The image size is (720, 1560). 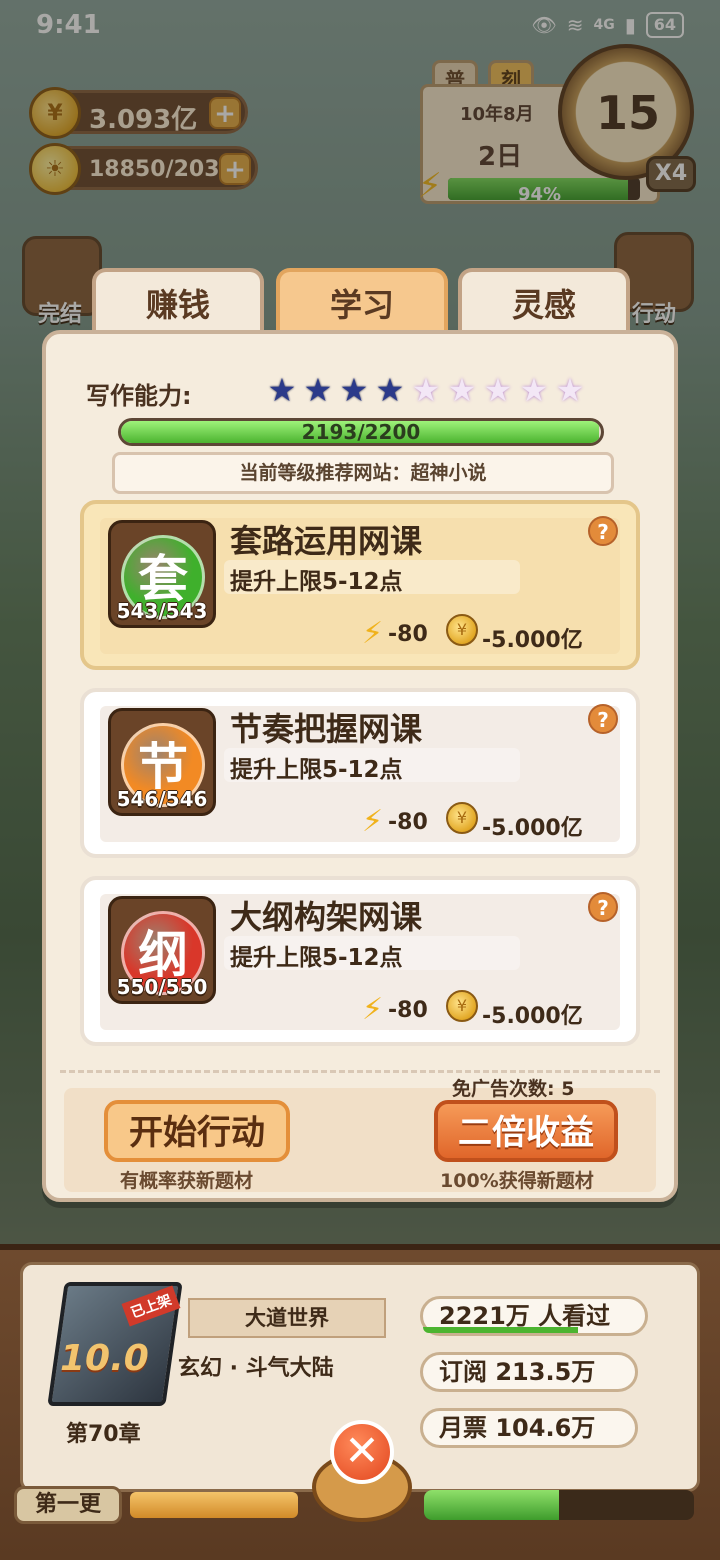 What do you see at coordinates (162, 799) in the screenshot?
I see `course-count: 546/546` at bounding box center [162, 799].